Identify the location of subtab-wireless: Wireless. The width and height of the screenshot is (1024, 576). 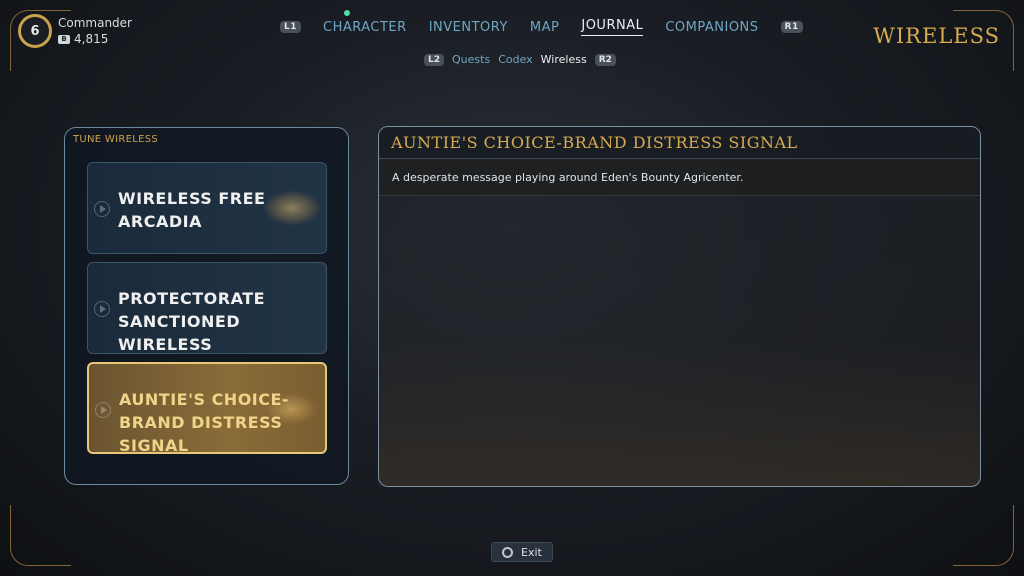
(564, 59).